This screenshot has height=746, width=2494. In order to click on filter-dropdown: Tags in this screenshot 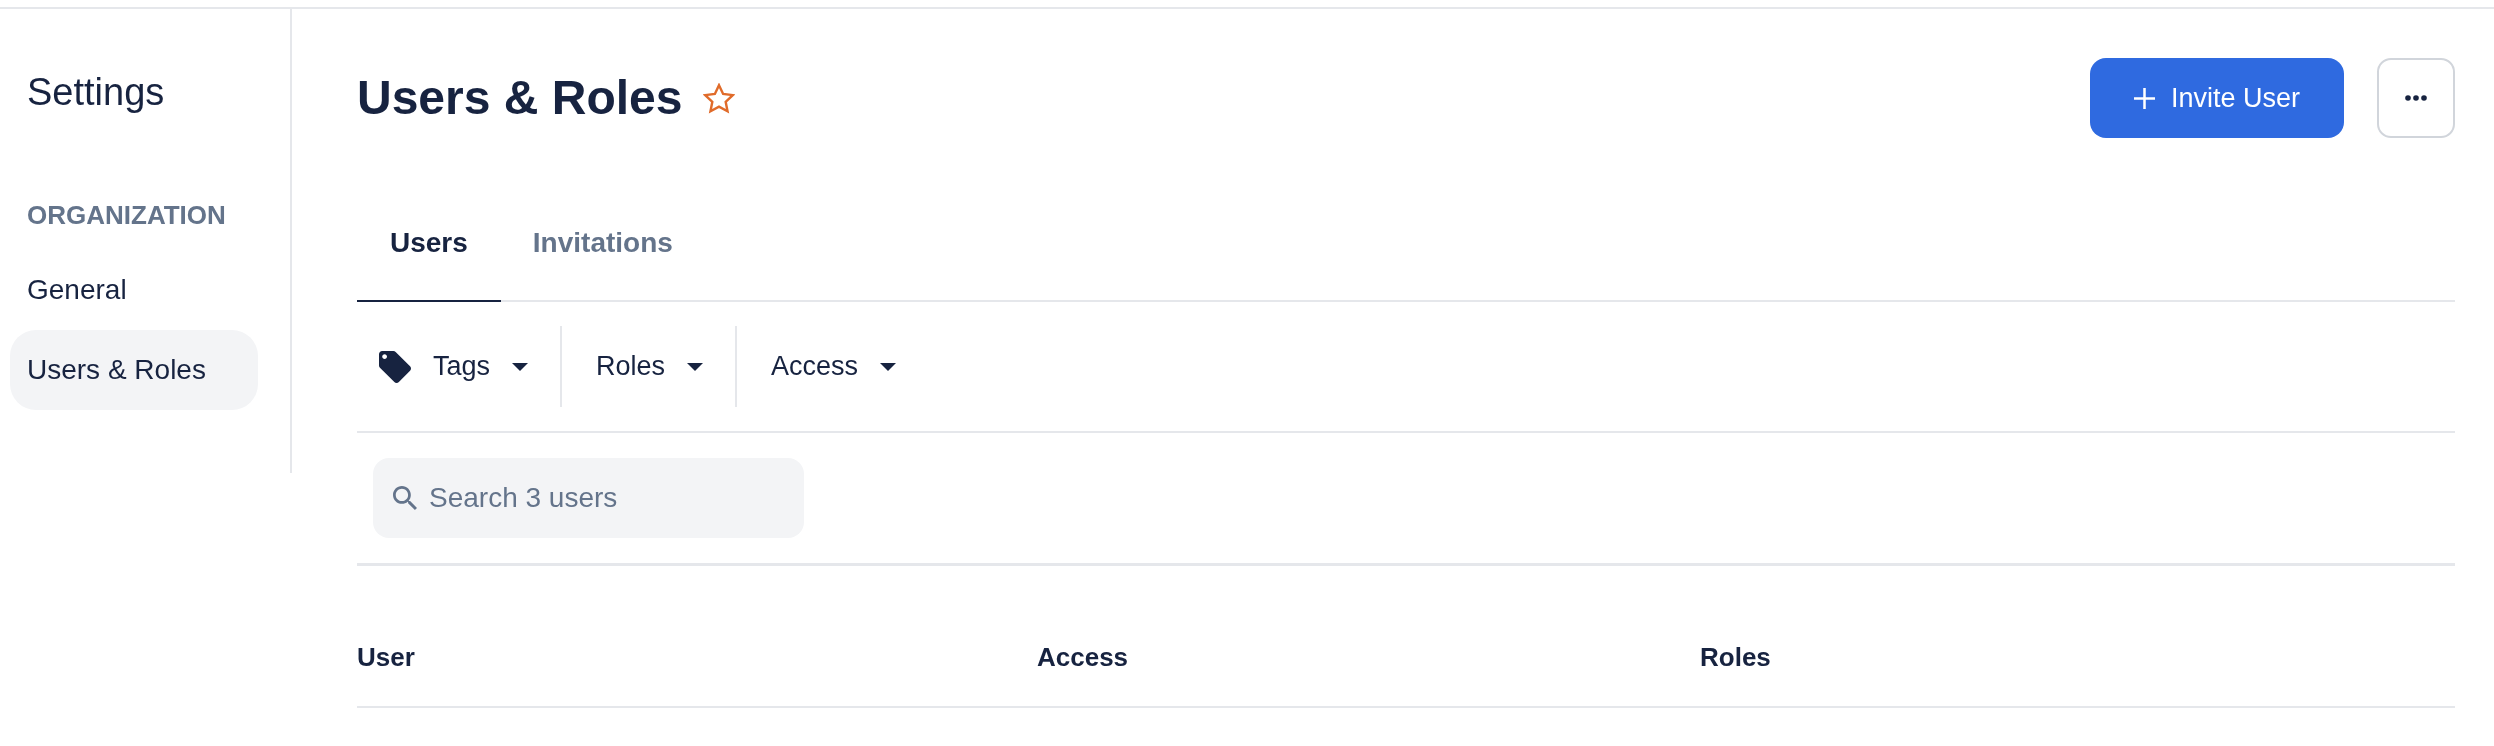, I will do `click(459, 366)`.